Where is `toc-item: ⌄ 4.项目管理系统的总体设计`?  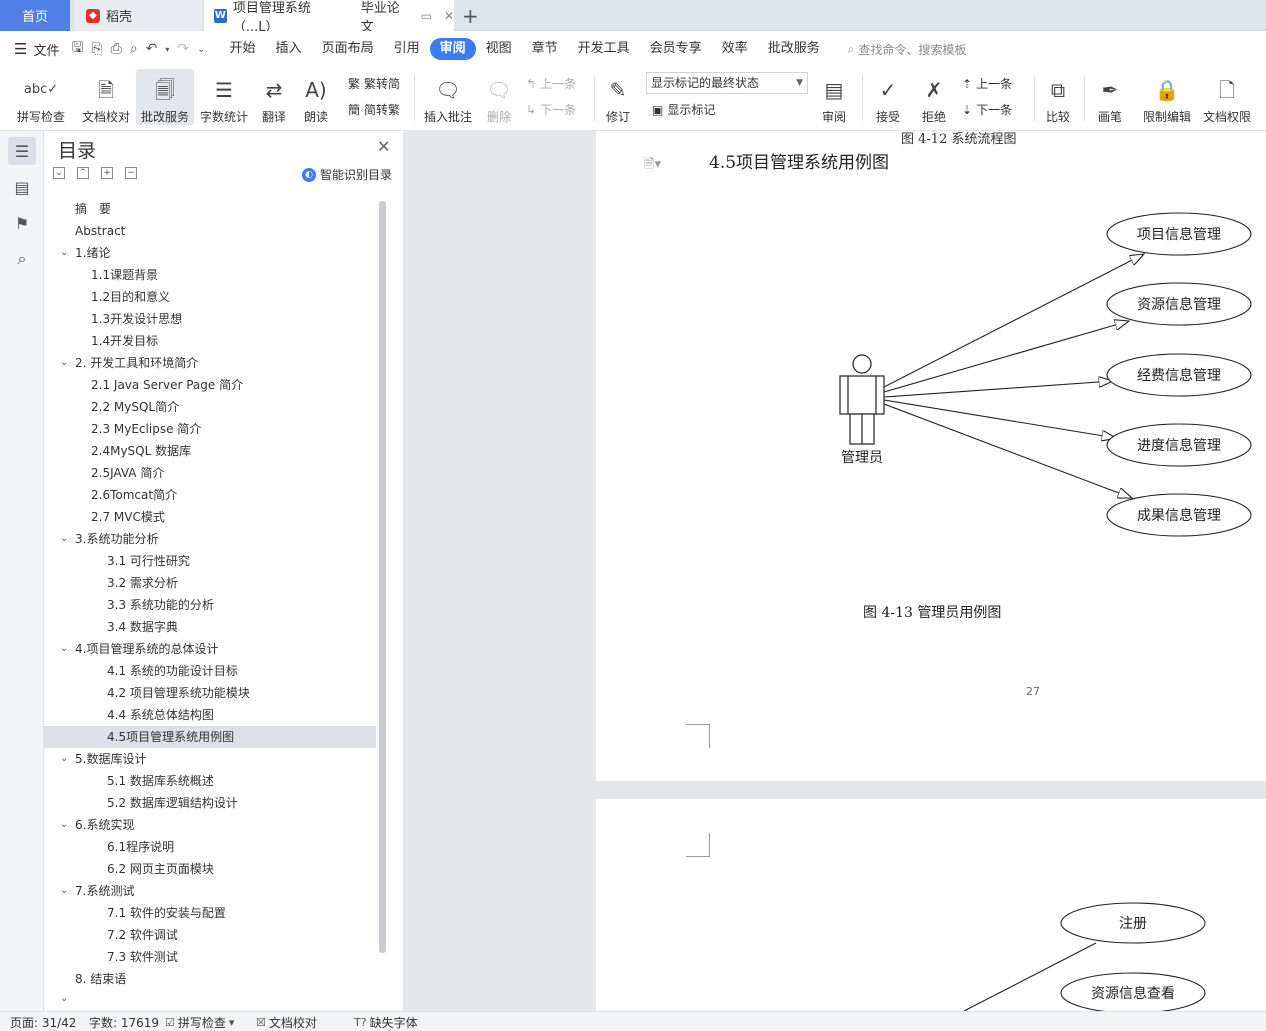
toc-item: ⌄ 4.项目管理系统的总体设计 is located at coordinates (210, 649).